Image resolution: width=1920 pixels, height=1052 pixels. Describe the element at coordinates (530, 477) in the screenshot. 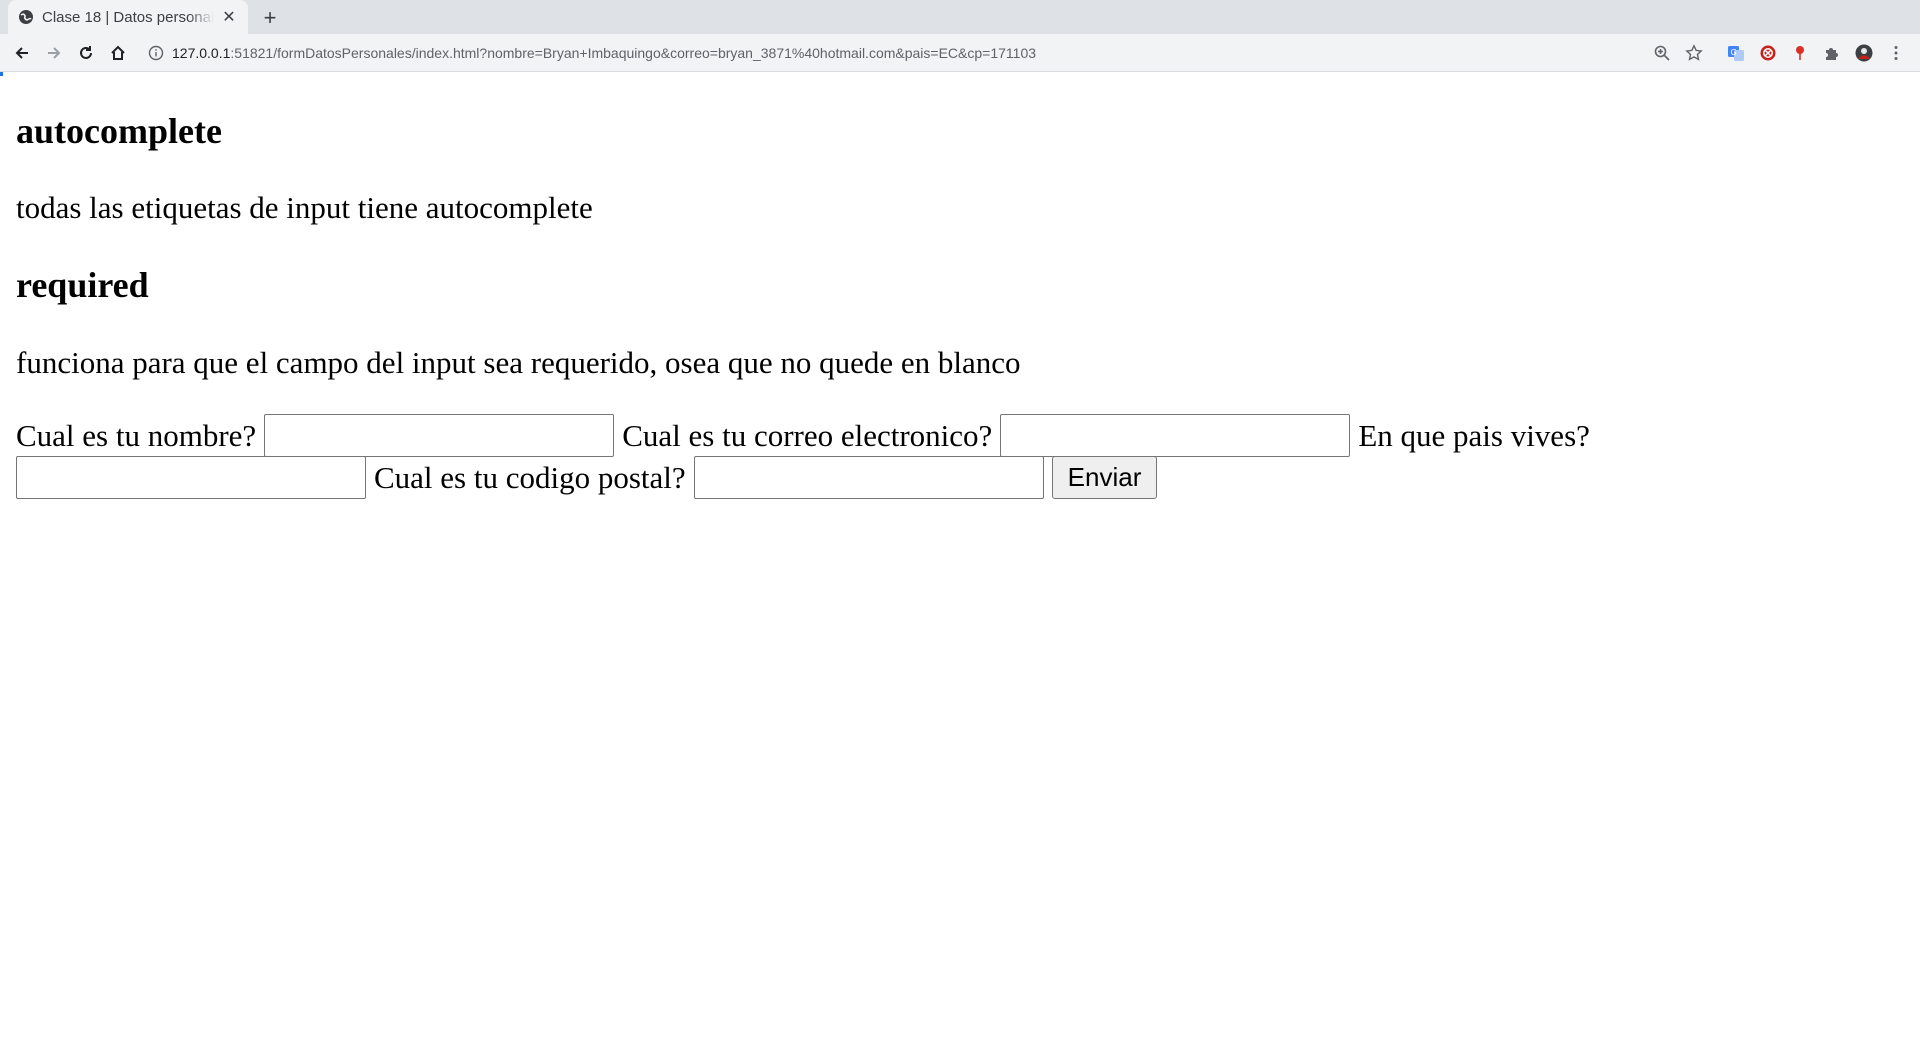

I see `label-codigo-postal: Cual es tu codigo postal?` at that location.